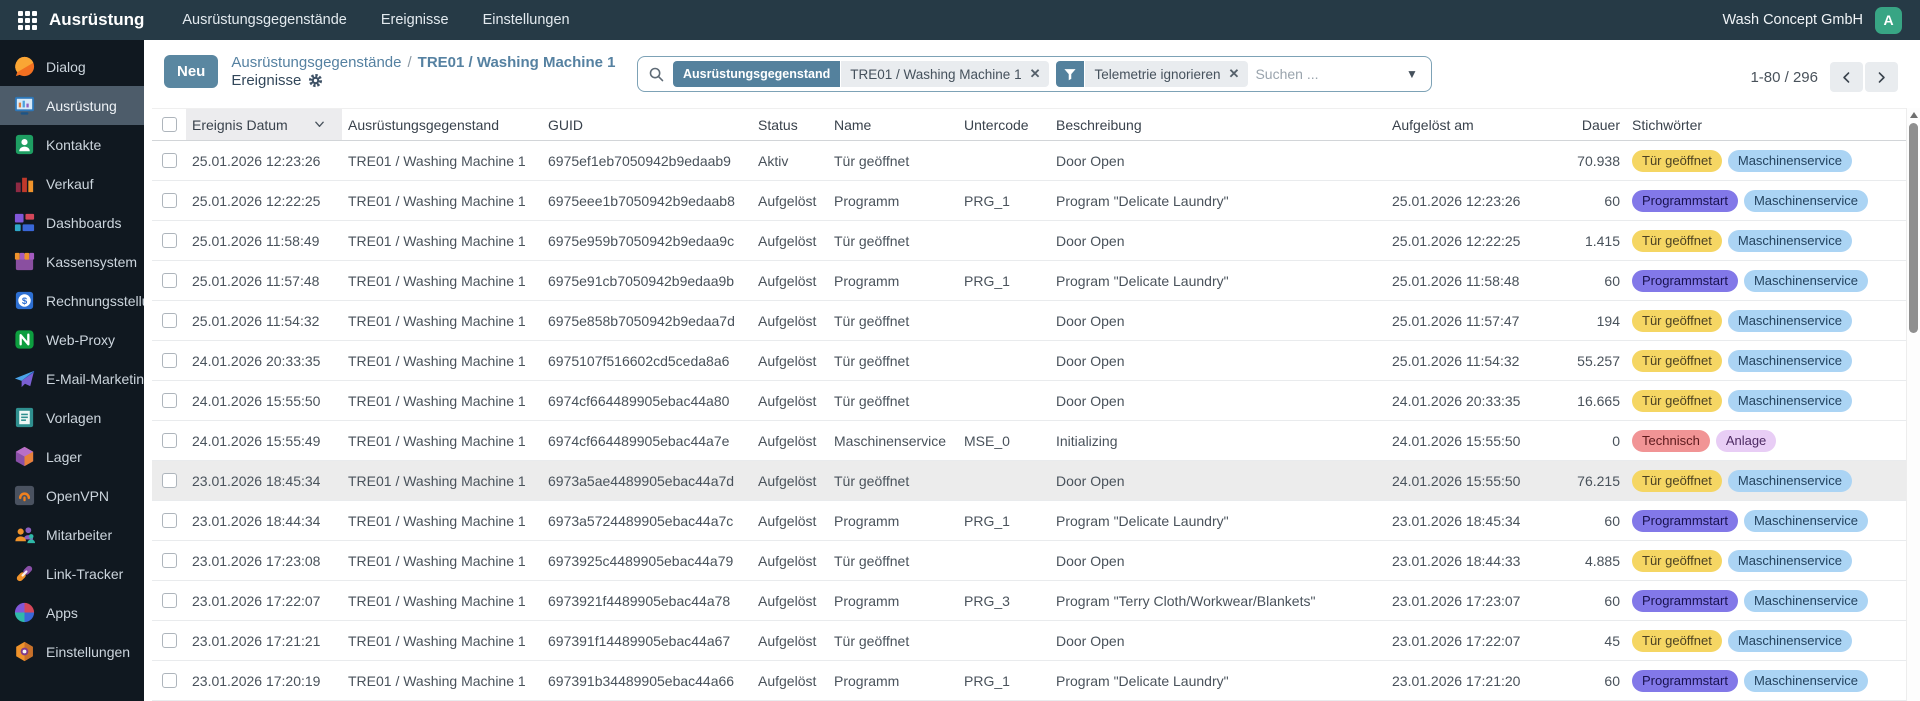  I want to click on column-header-gegen: Ausrüstungsgegenstand, so click(442, 124).